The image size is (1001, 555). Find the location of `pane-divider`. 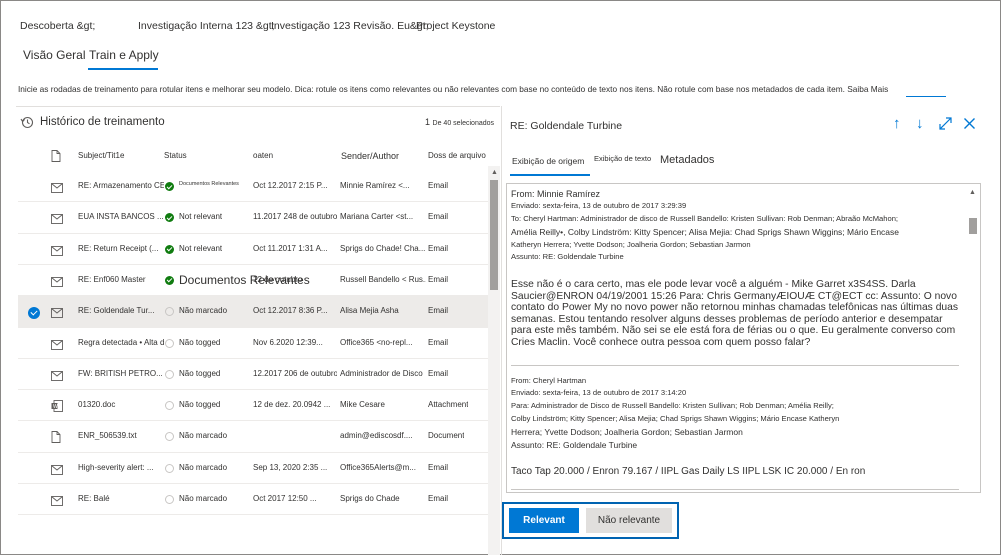

pane-divider is located at coordinates (501, 330).